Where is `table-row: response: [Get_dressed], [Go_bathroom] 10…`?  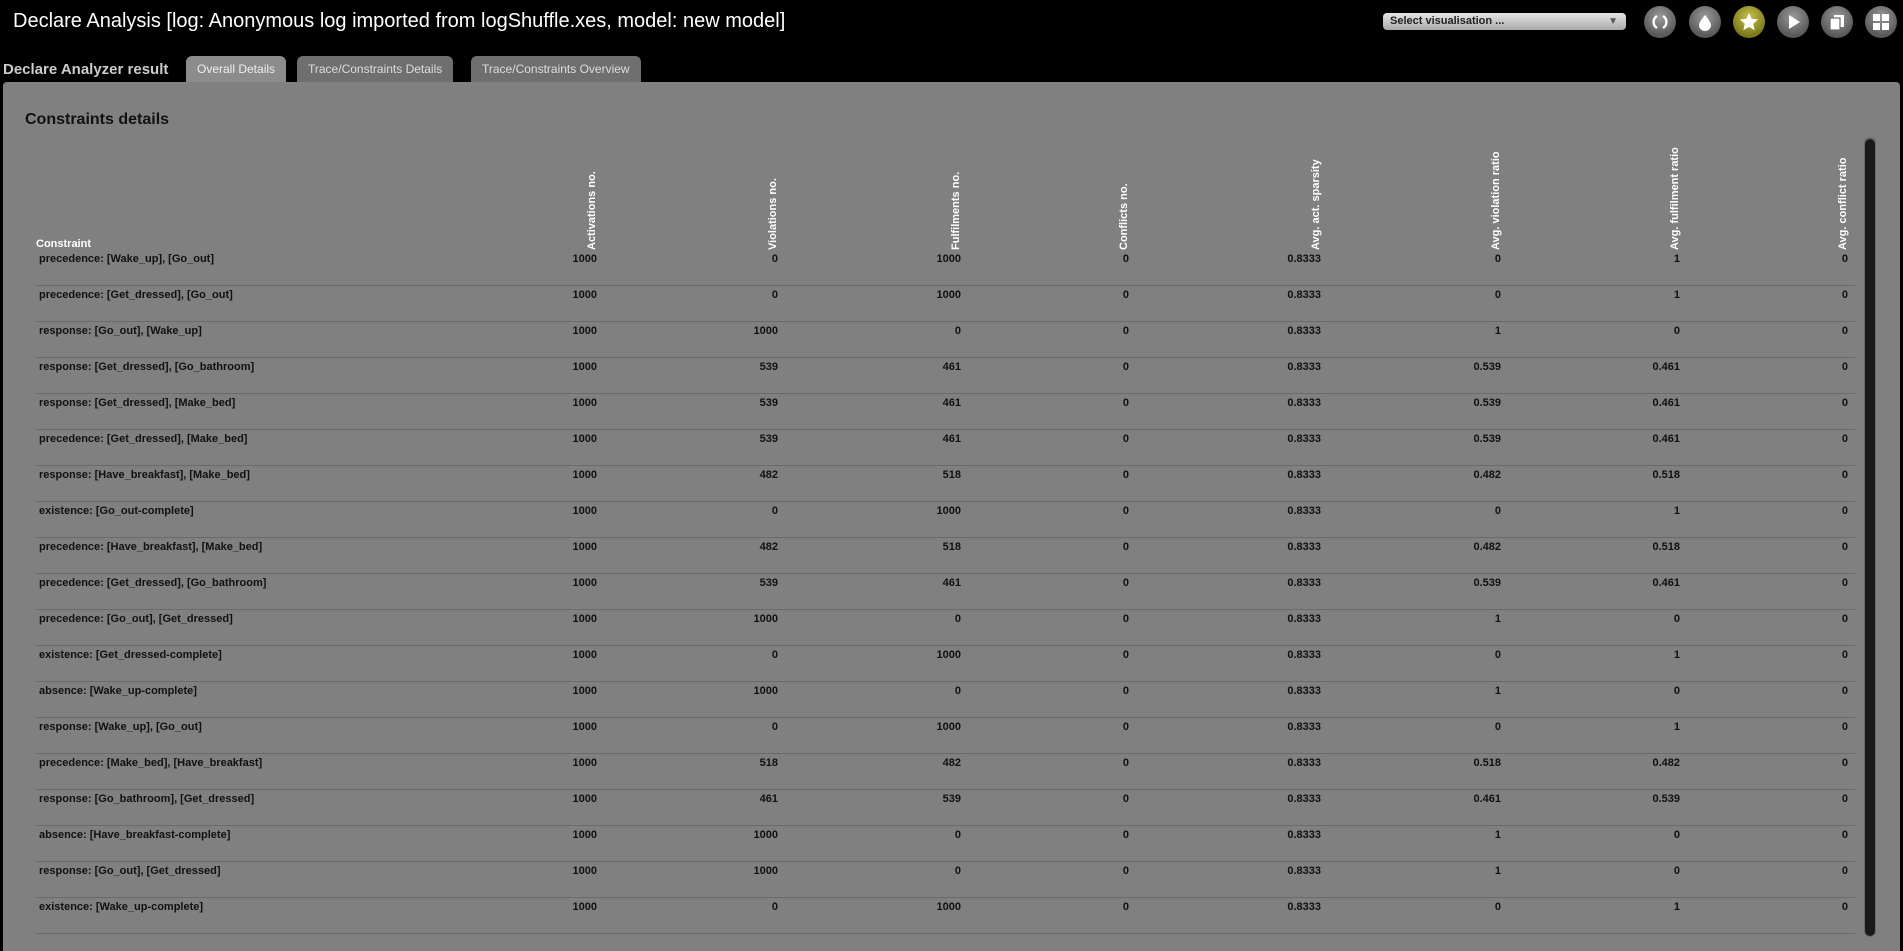
table-row: response: [Get_dressed], [Go_bathroom] 10… is located at coordinates (945, 376).